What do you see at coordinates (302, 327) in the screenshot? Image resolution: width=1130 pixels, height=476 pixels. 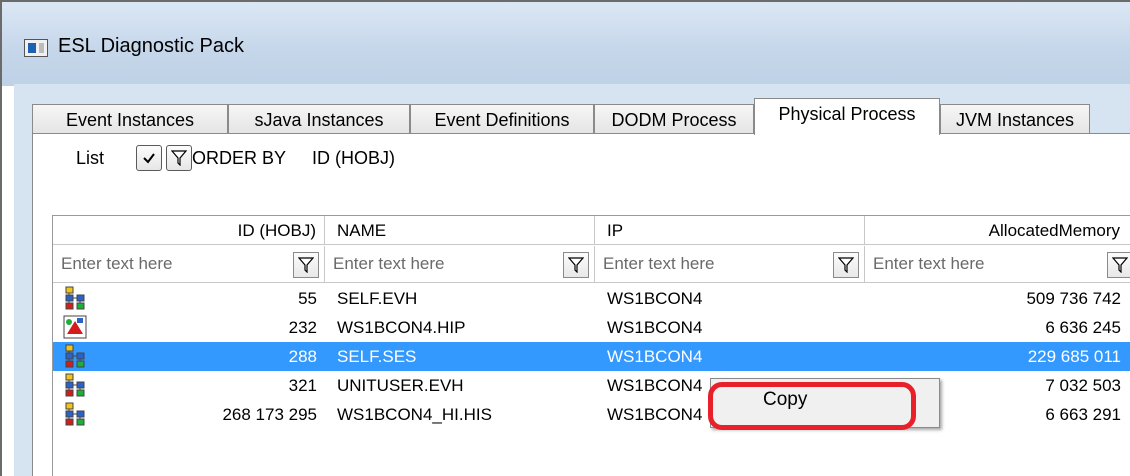 I see `cell-id: 232` at bounding box center [302, 327].